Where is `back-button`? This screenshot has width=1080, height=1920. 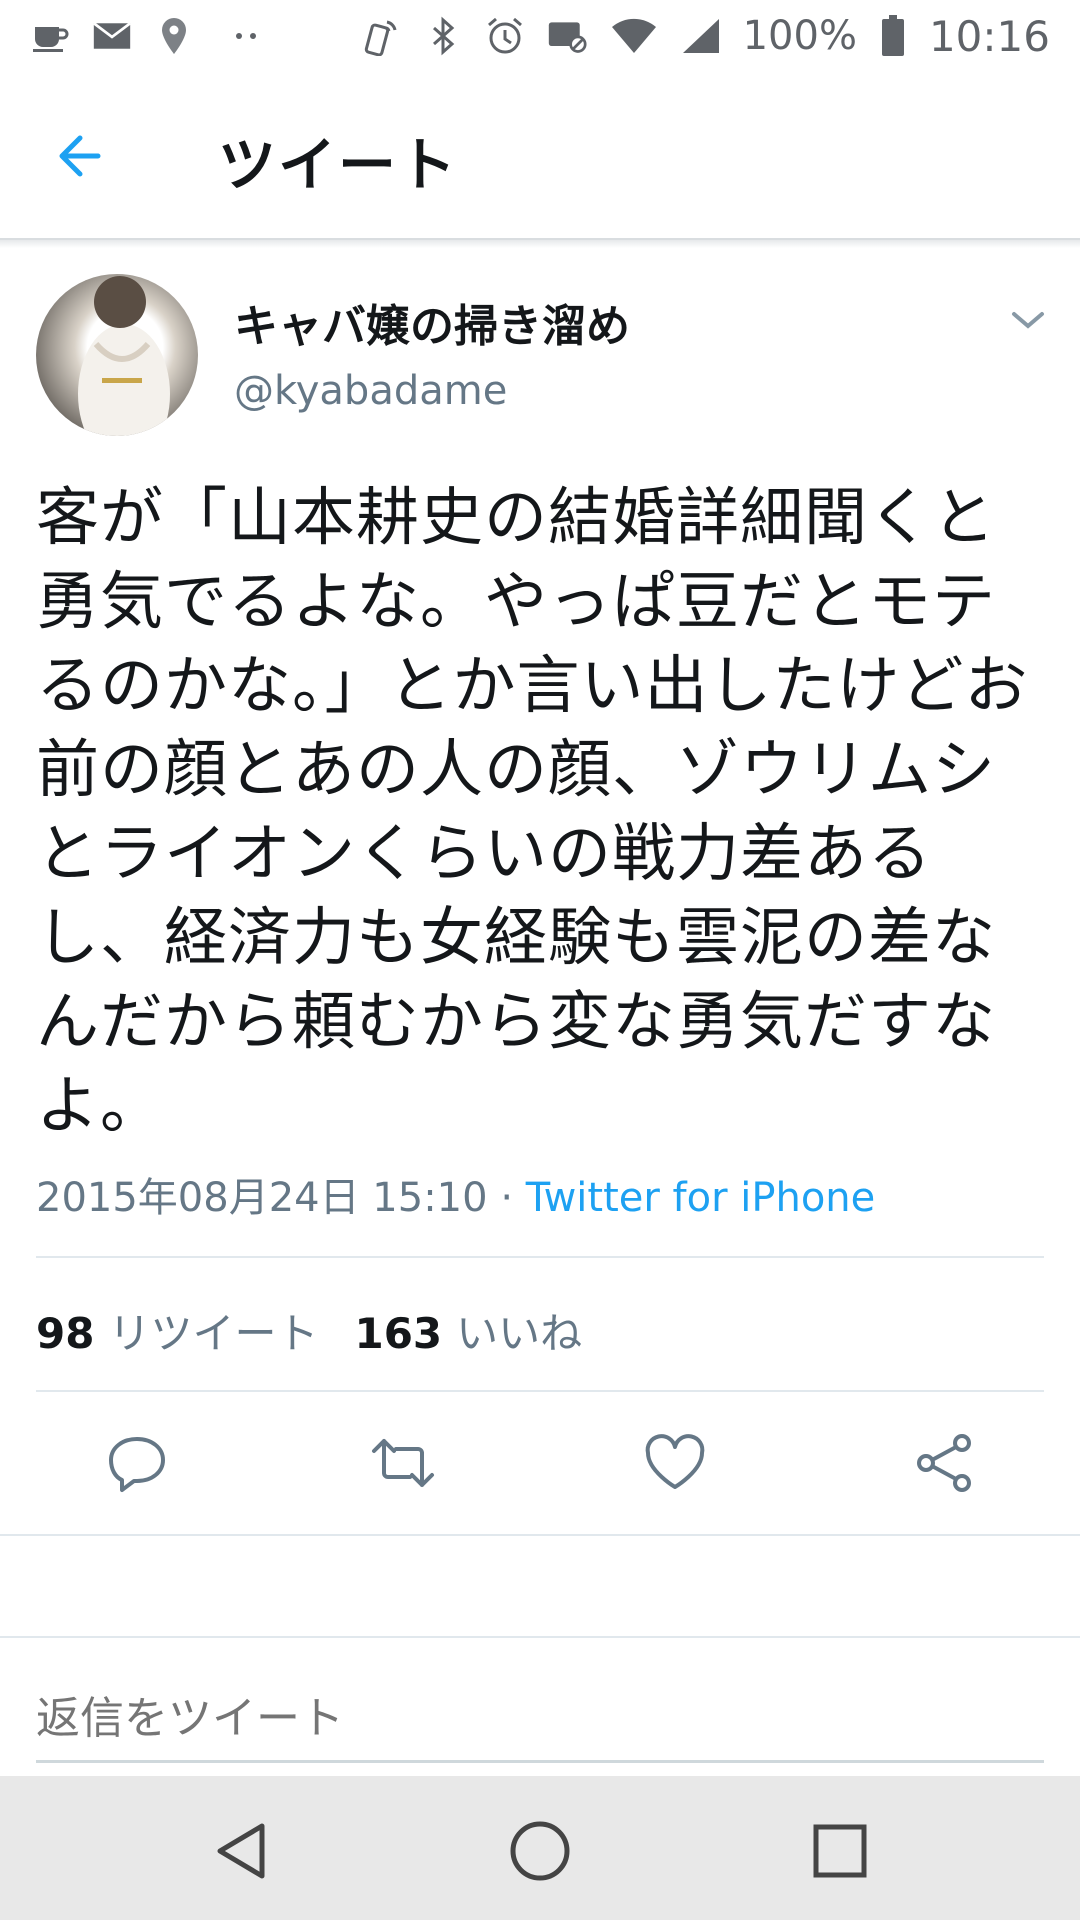
back-button is located at coordinates (85, 156).